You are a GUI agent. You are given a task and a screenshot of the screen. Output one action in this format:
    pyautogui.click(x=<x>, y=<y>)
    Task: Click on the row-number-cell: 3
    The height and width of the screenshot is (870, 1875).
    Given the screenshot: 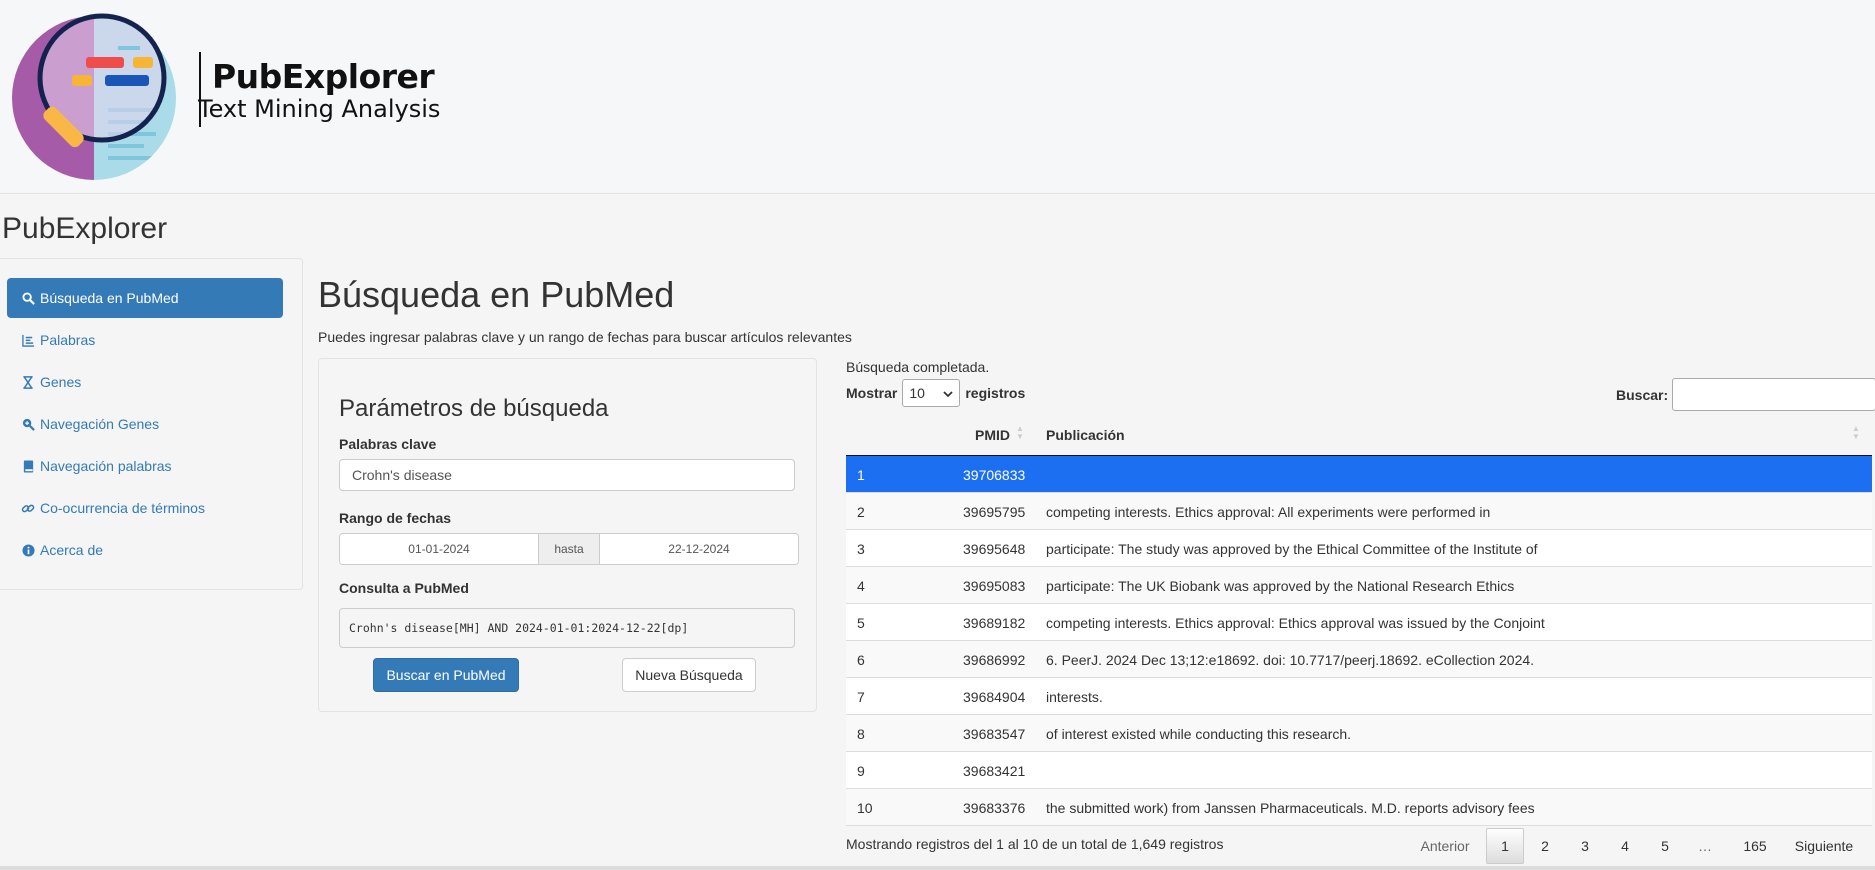 What is the action you would take?
    pyautogui.click(x=861, y=549)
    